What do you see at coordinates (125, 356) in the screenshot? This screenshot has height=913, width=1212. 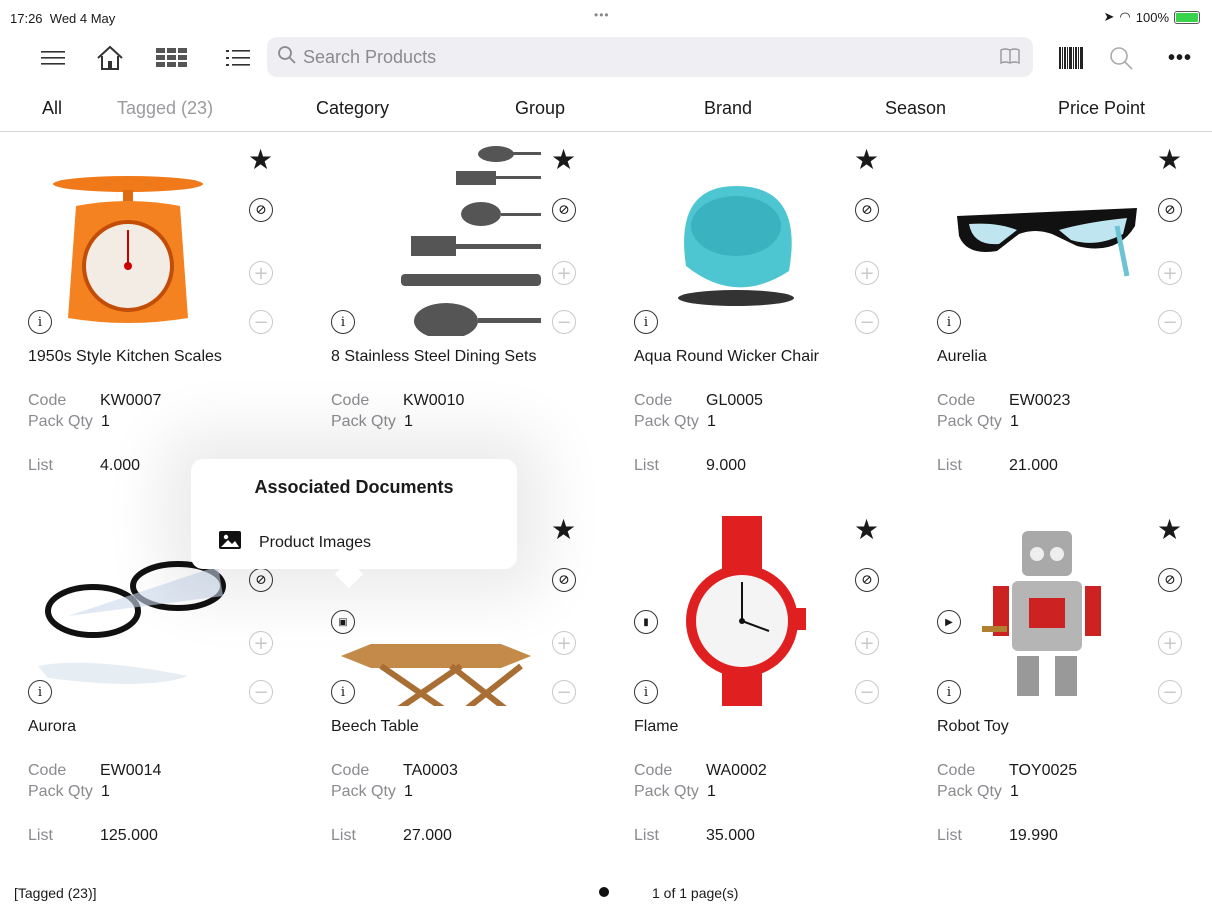 I see `product-name: 1950s Style Kitchen Scales` at bounding box center [125, 356].